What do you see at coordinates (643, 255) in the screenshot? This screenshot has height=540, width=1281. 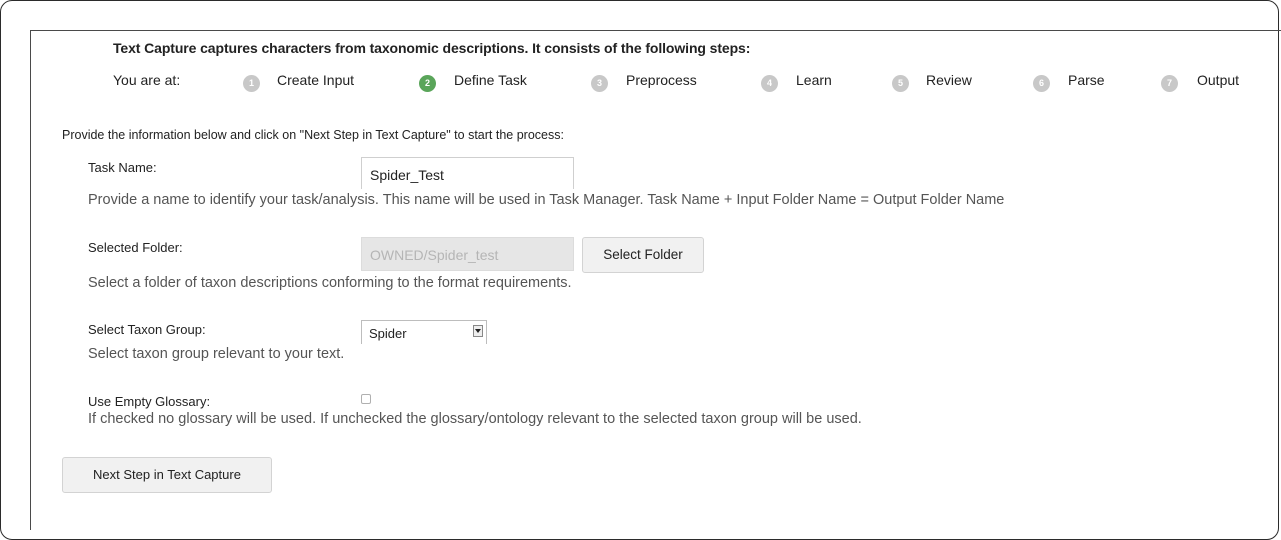 I see `select-folder-button: Select Folder` at bounding box center [643, 255].